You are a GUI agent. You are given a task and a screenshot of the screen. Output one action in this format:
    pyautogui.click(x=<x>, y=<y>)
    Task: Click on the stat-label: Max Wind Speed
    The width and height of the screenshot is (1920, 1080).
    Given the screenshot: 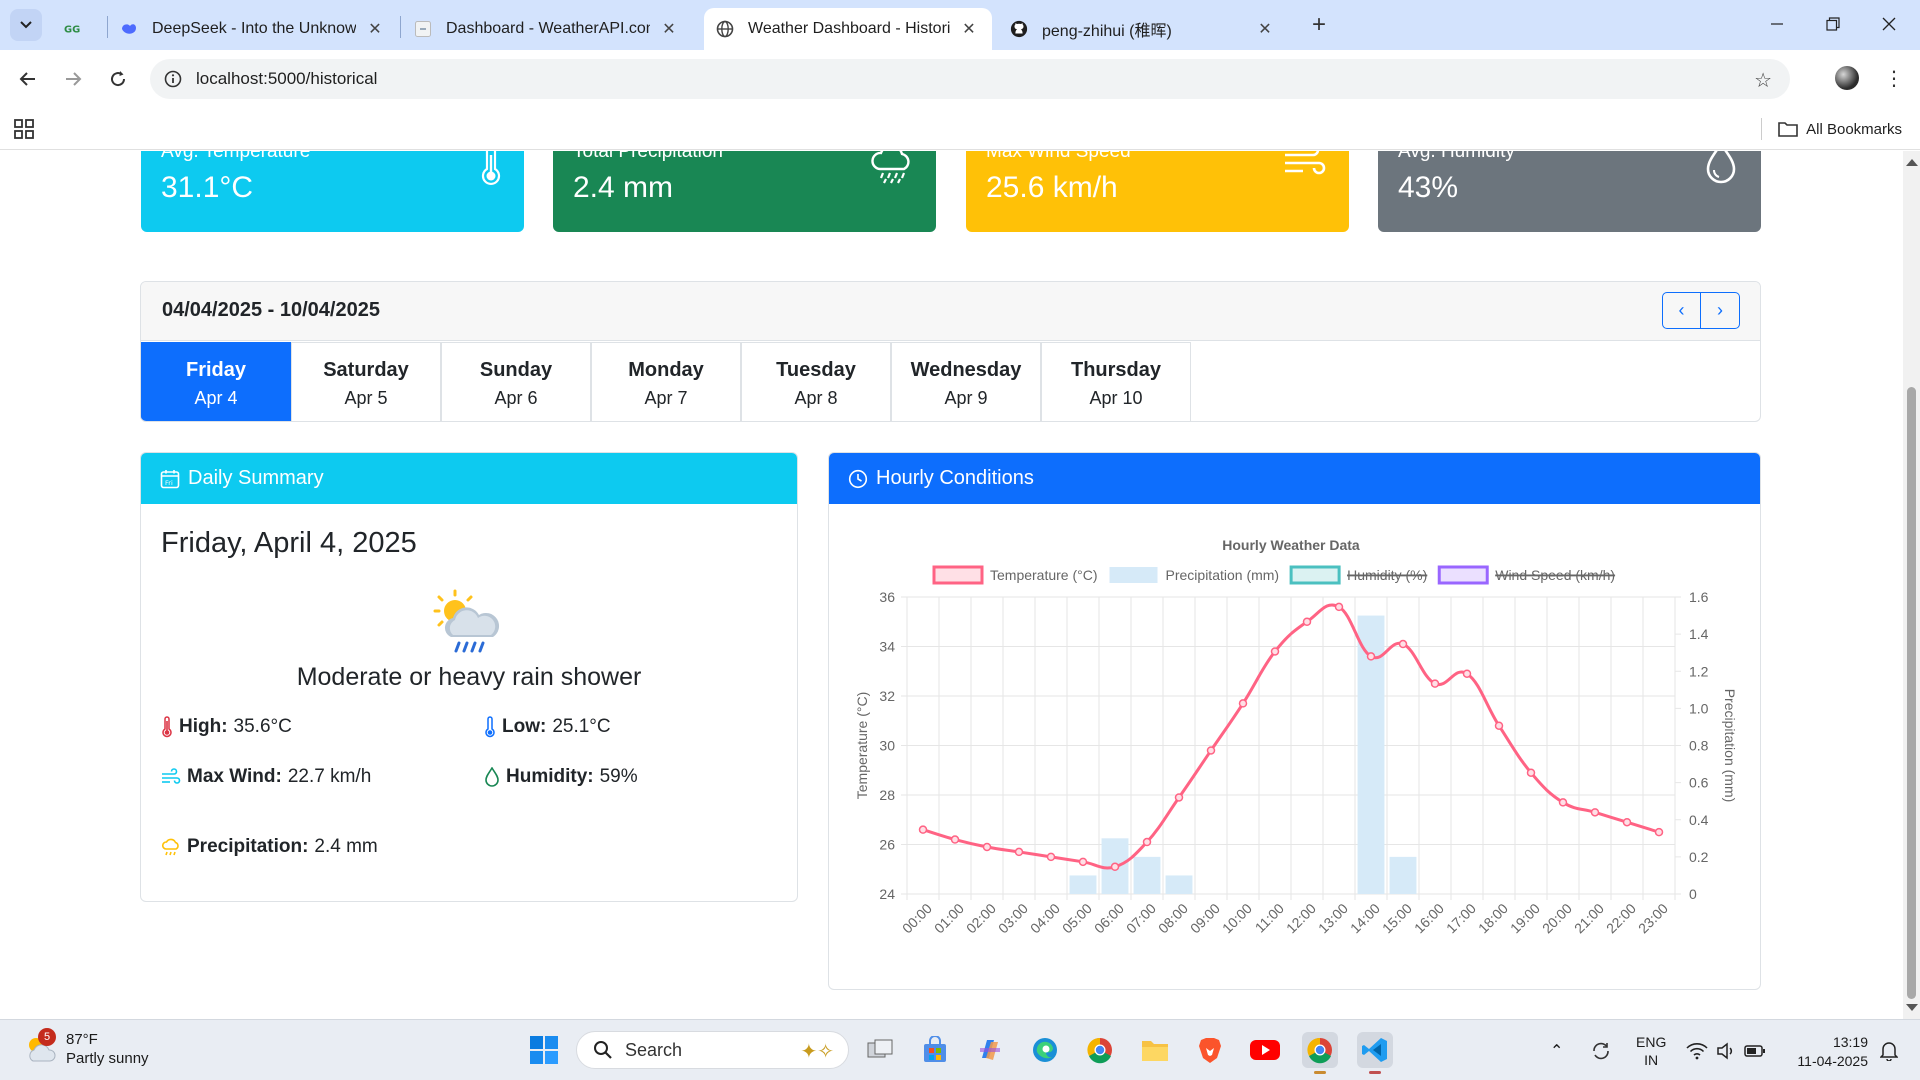 What is the action you would take?
    pyautogui.click(x=1058, y=156)
    